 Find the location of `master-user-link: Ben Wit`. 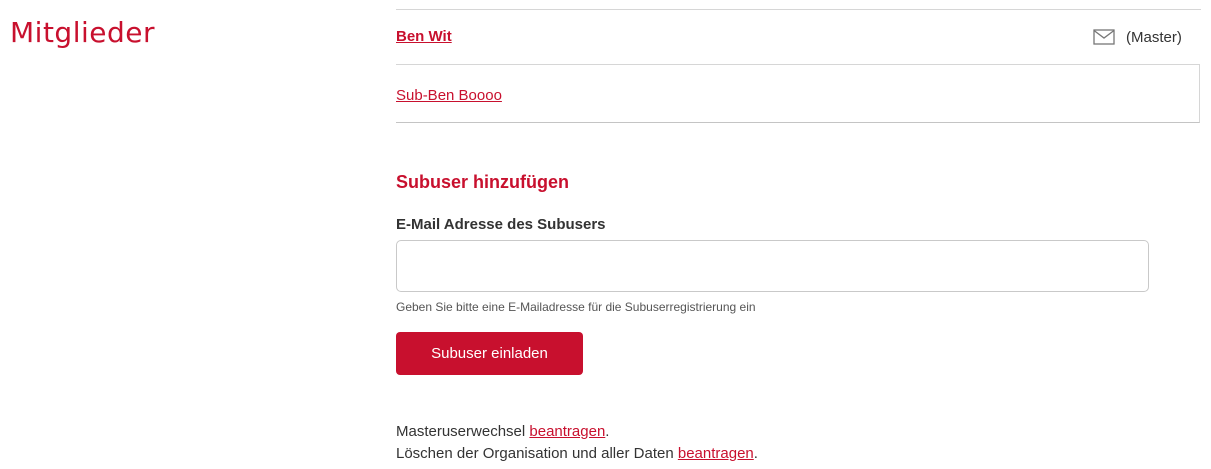

master-user-link: Ben Wit is located at coordinates (424, 36).